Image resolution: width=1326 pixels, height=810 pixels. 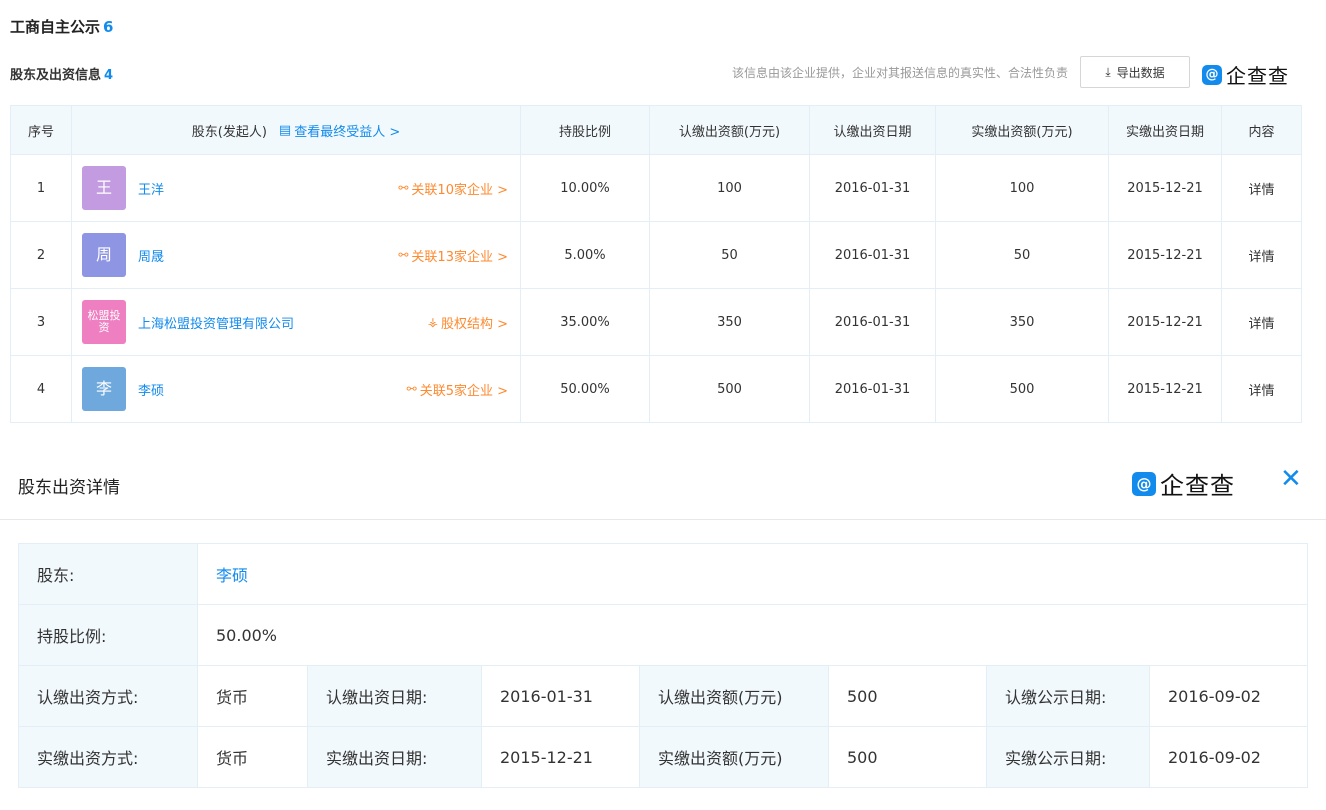 I want to click on export-data-button: ⤓ 导出数据, so click(x=1135, y=72).